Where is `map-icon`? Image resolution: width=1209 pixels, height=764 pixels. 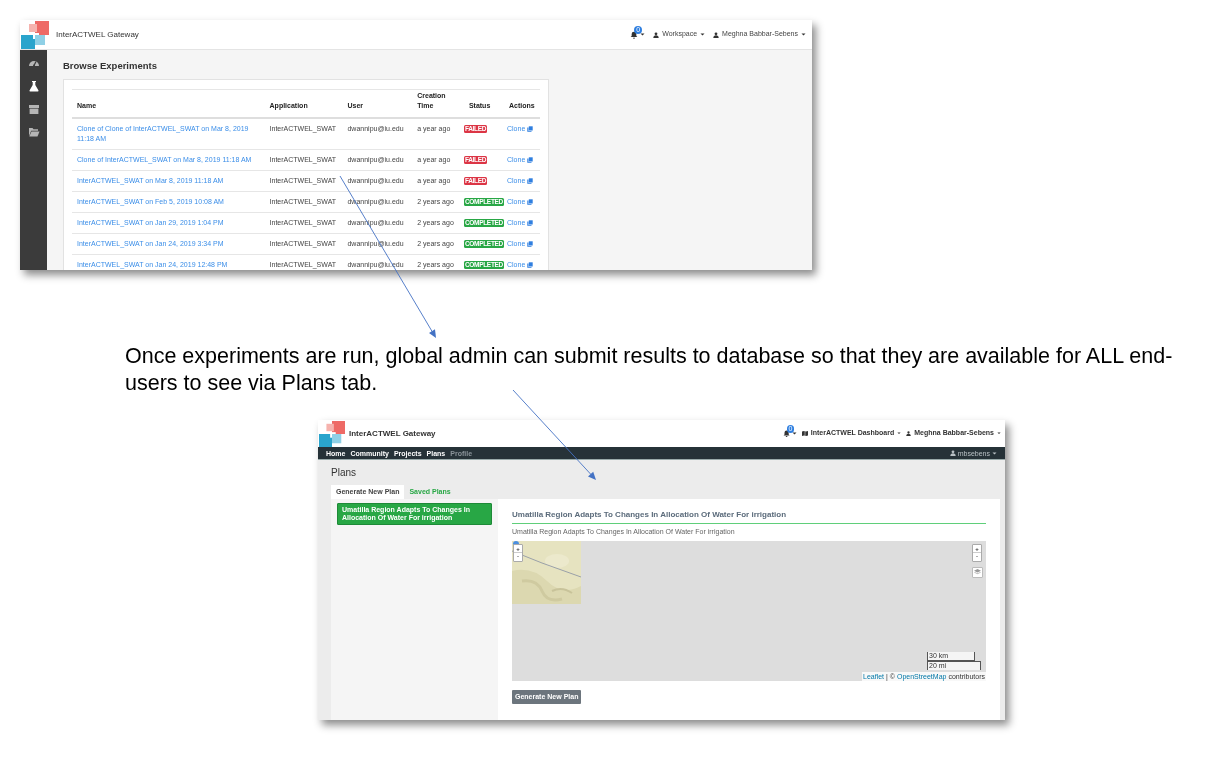 map-icon is located at coordinates (804, 433).